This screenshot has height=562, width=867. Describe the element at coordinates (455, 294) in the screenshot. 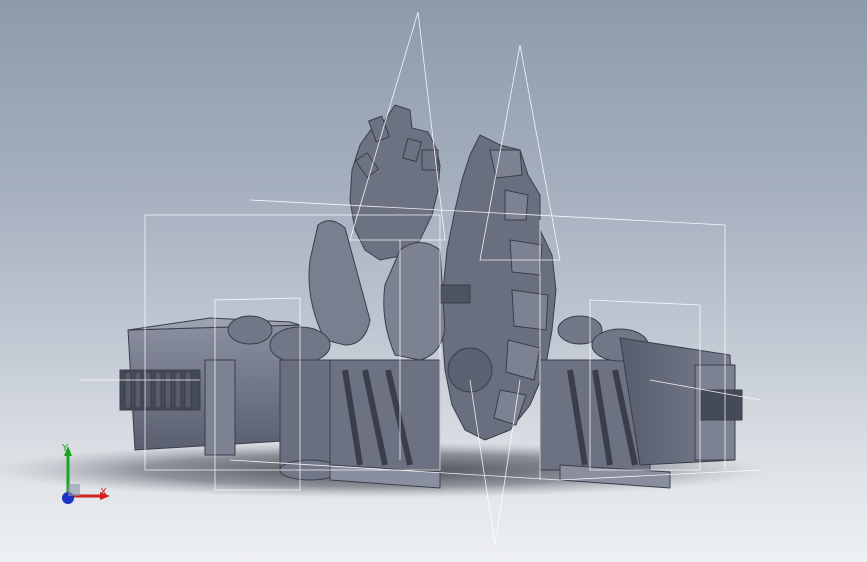

I see `shaft` at that location.